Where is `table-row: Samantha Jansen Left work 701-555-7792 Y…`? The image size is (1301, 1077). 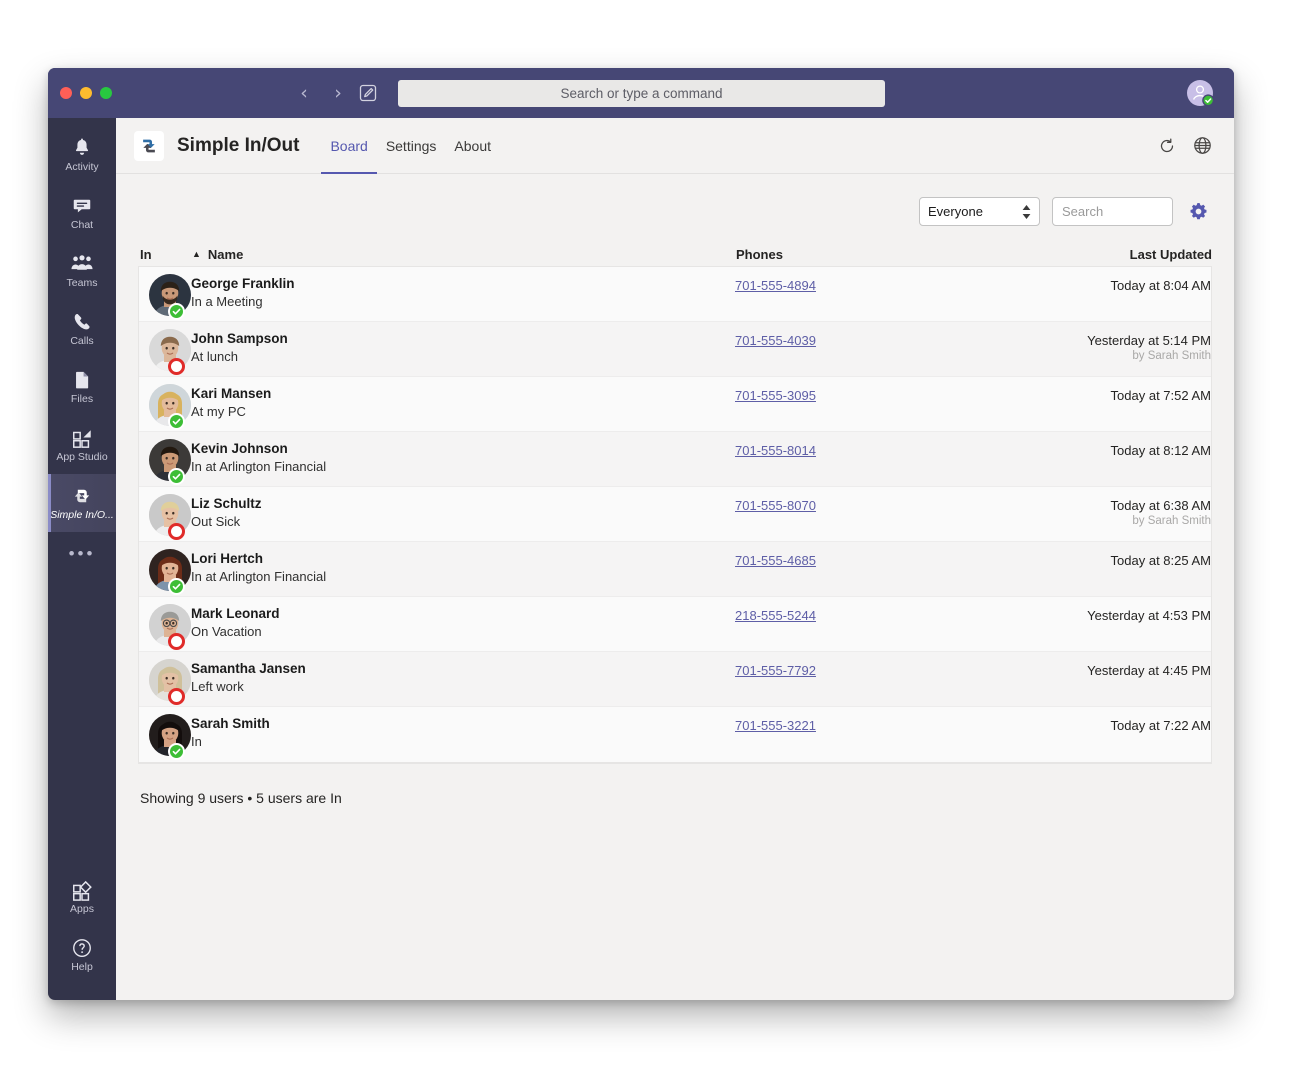
table-row: Samantha Jansen Left work 701-555-7792 Y… is located at coordinates (675, 679).